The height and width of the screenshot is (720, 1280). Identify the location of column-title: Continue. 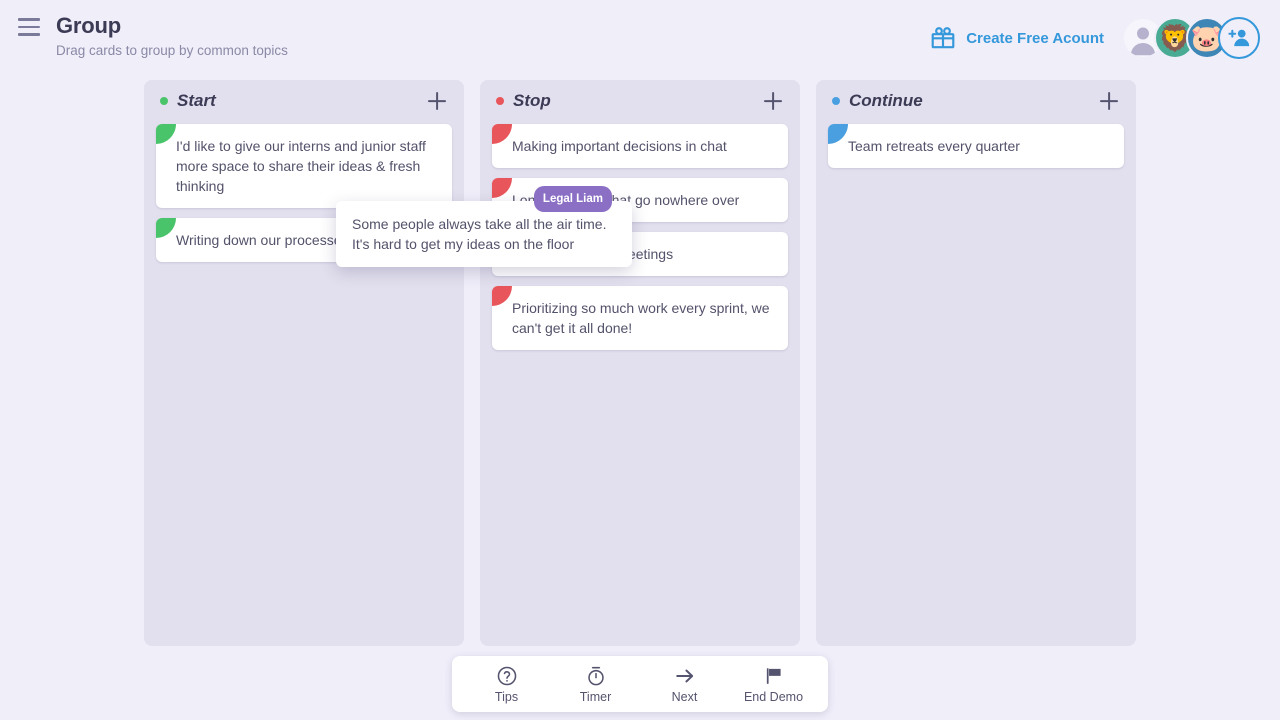
(886, 100).